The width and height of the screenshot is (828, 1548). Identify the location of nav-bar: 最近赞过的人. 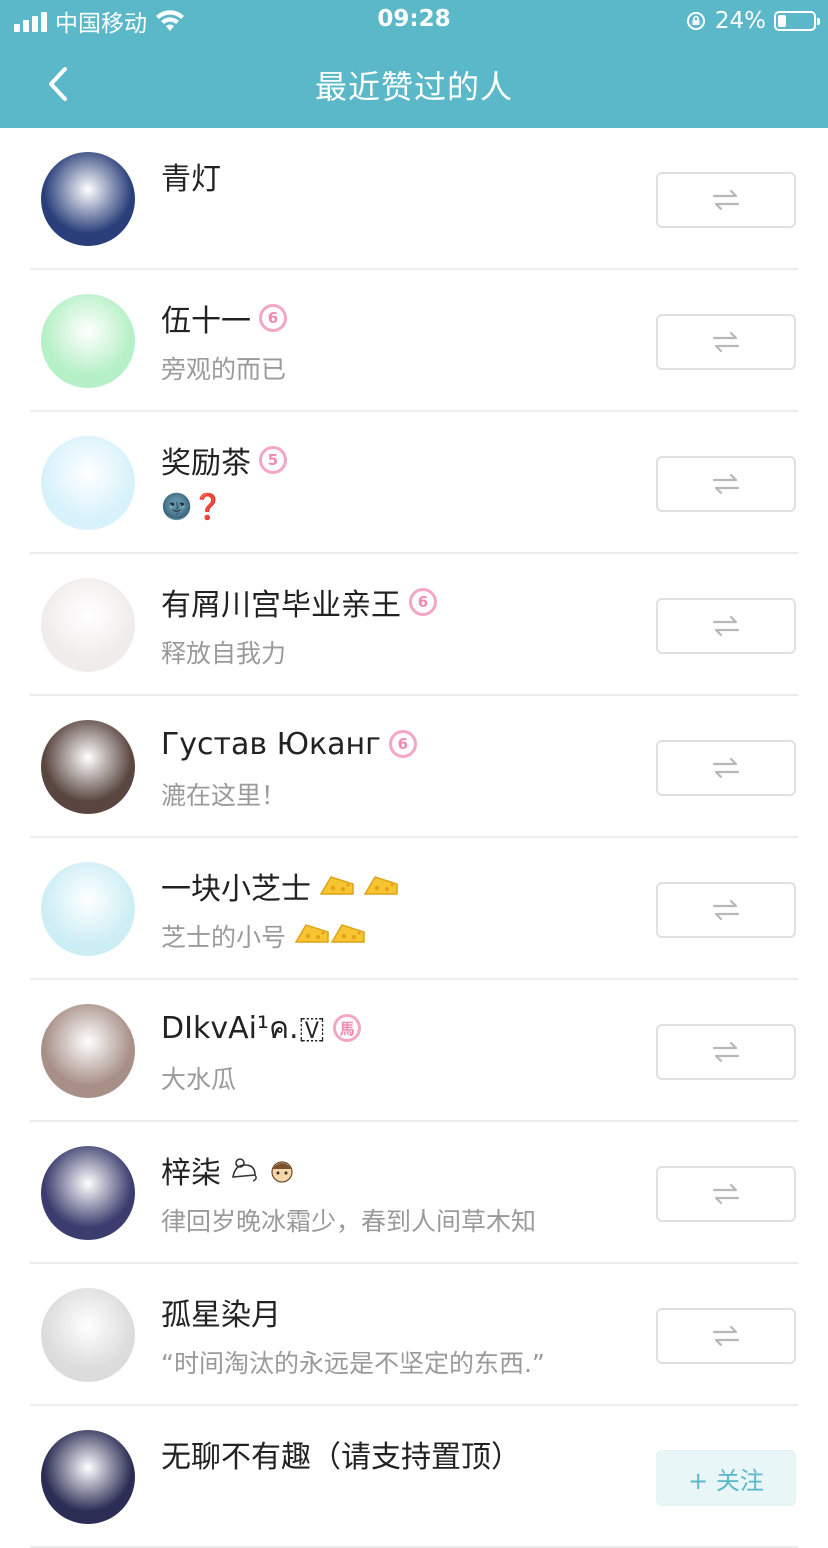
(414, 85).